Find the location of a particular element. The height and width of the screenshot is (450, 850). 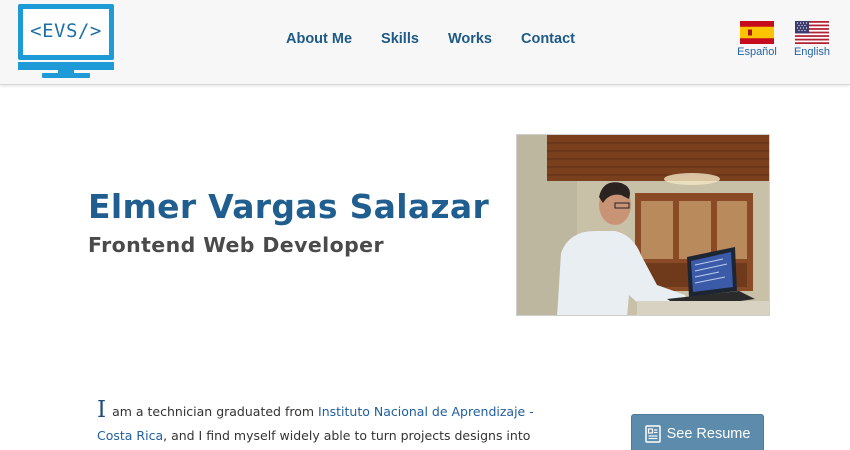

hero-name: Elmer Vargas Salazar is located at coordinates (289, 206).